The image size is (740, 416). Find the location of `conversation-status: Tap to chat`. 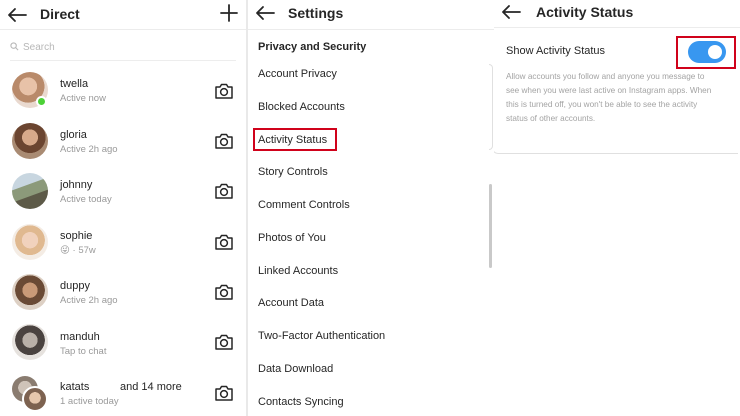

conversation-status: Tap to chat is located at coordinates (83, 351).